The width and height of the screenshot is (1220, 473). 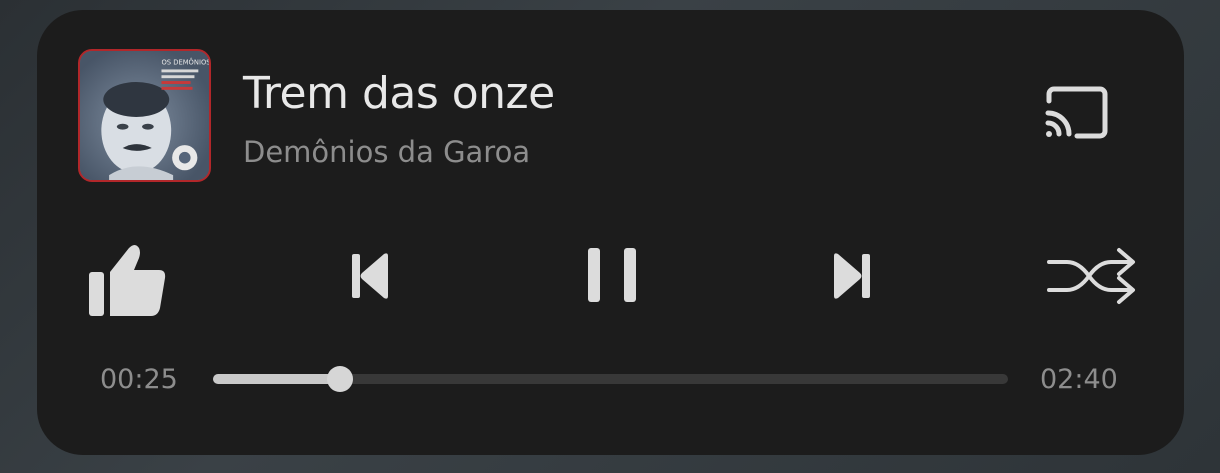 I want to click on shuffle-icon, so click(x=1091, y=276).